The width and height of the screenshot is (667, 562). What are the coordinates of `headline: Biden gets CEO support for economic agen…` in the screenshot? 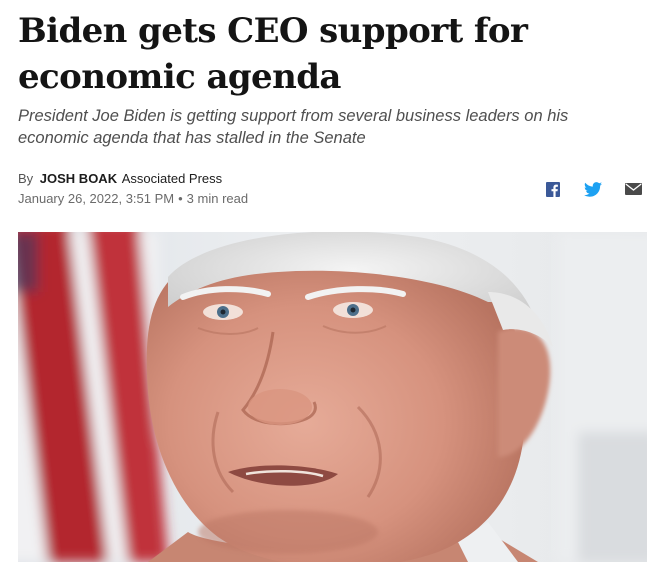 It's located at (273, 54).